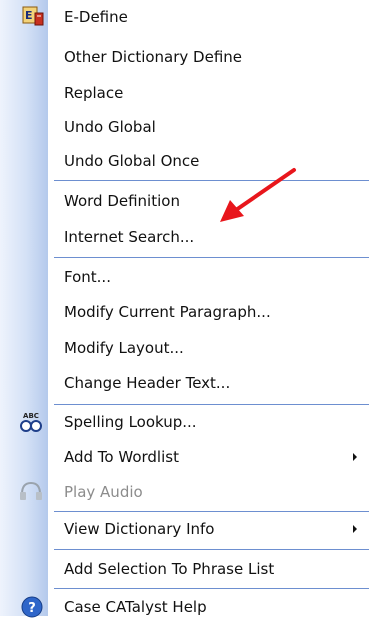 This screenshot has height=624, width=369. I want to click on menu-item-add-to-wordlist: Add To Wordlist, so click(184, 457).